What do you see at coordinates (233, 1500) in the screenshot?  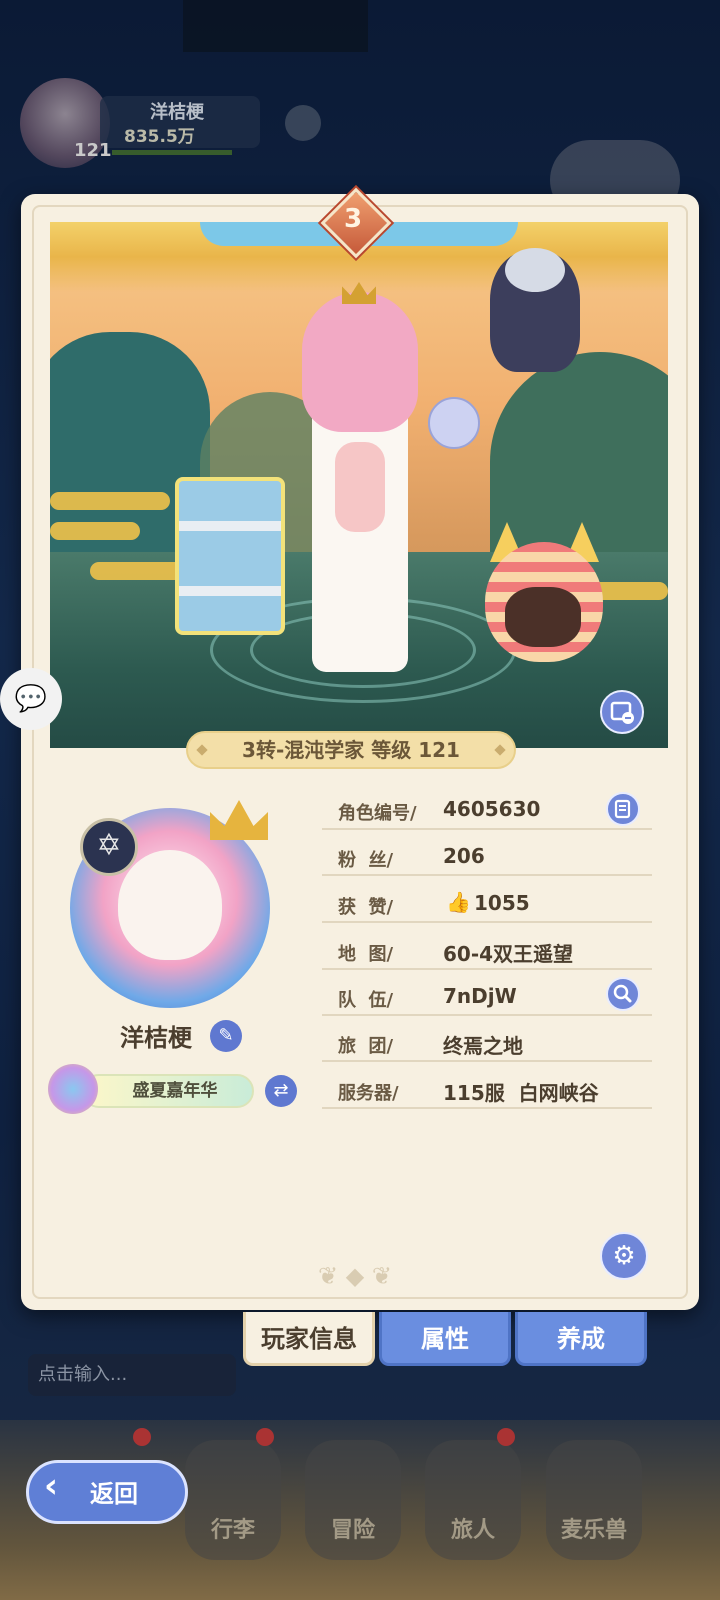 I see `nav-item-luggage: 行李` at bounding box center [233, 1500].